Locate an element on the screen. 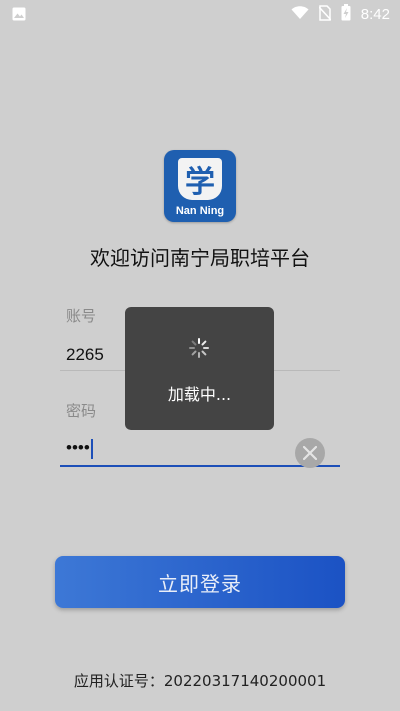 Image resolution: width=400 pixels, height=711 pixels. logo-caption: Nan Ning is located at coordinates (200, 211).